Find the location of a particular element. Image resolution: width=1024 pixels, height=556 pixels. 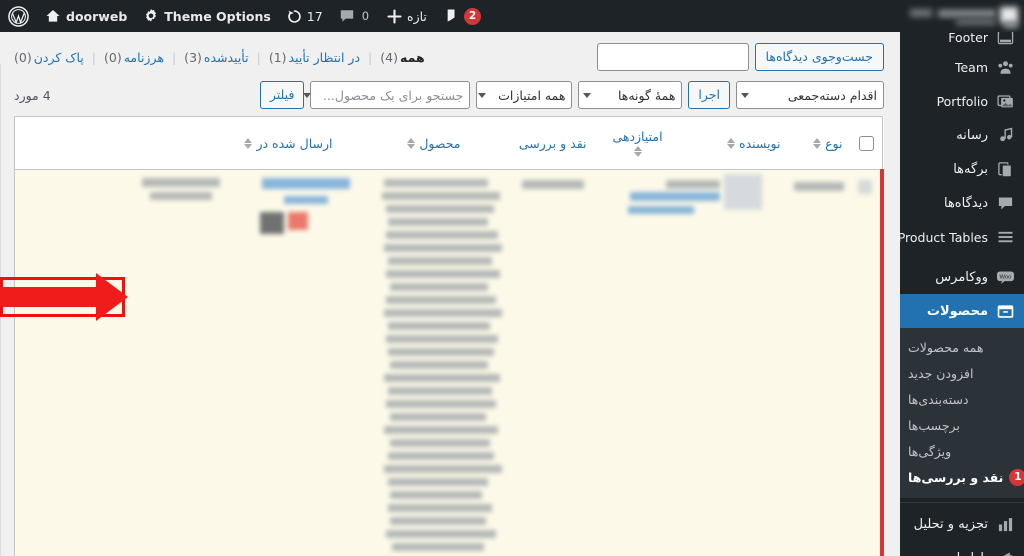

sidebar-item-marketing: بازاریابی is located at coordinates (962, 548).